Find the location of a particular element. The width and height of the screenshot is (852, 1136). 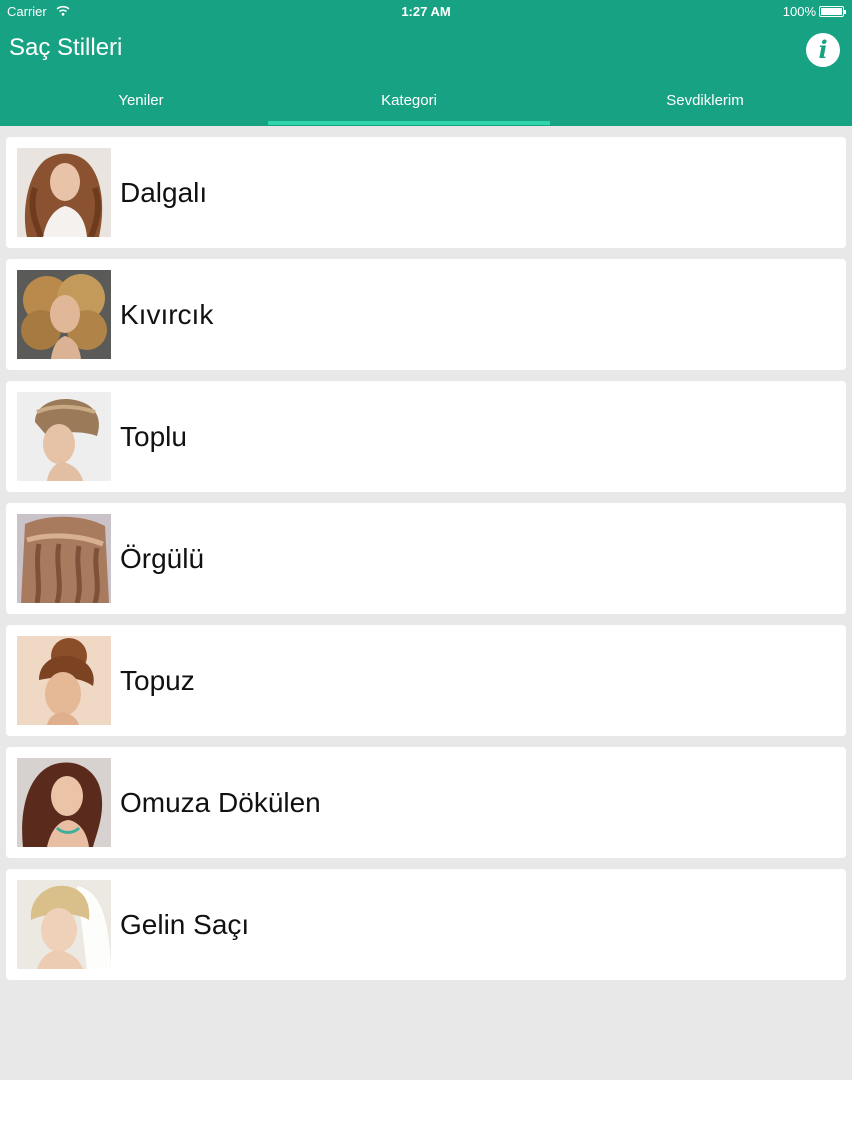

category-row-toplu: Toplu is located at coordinates (426, 436).